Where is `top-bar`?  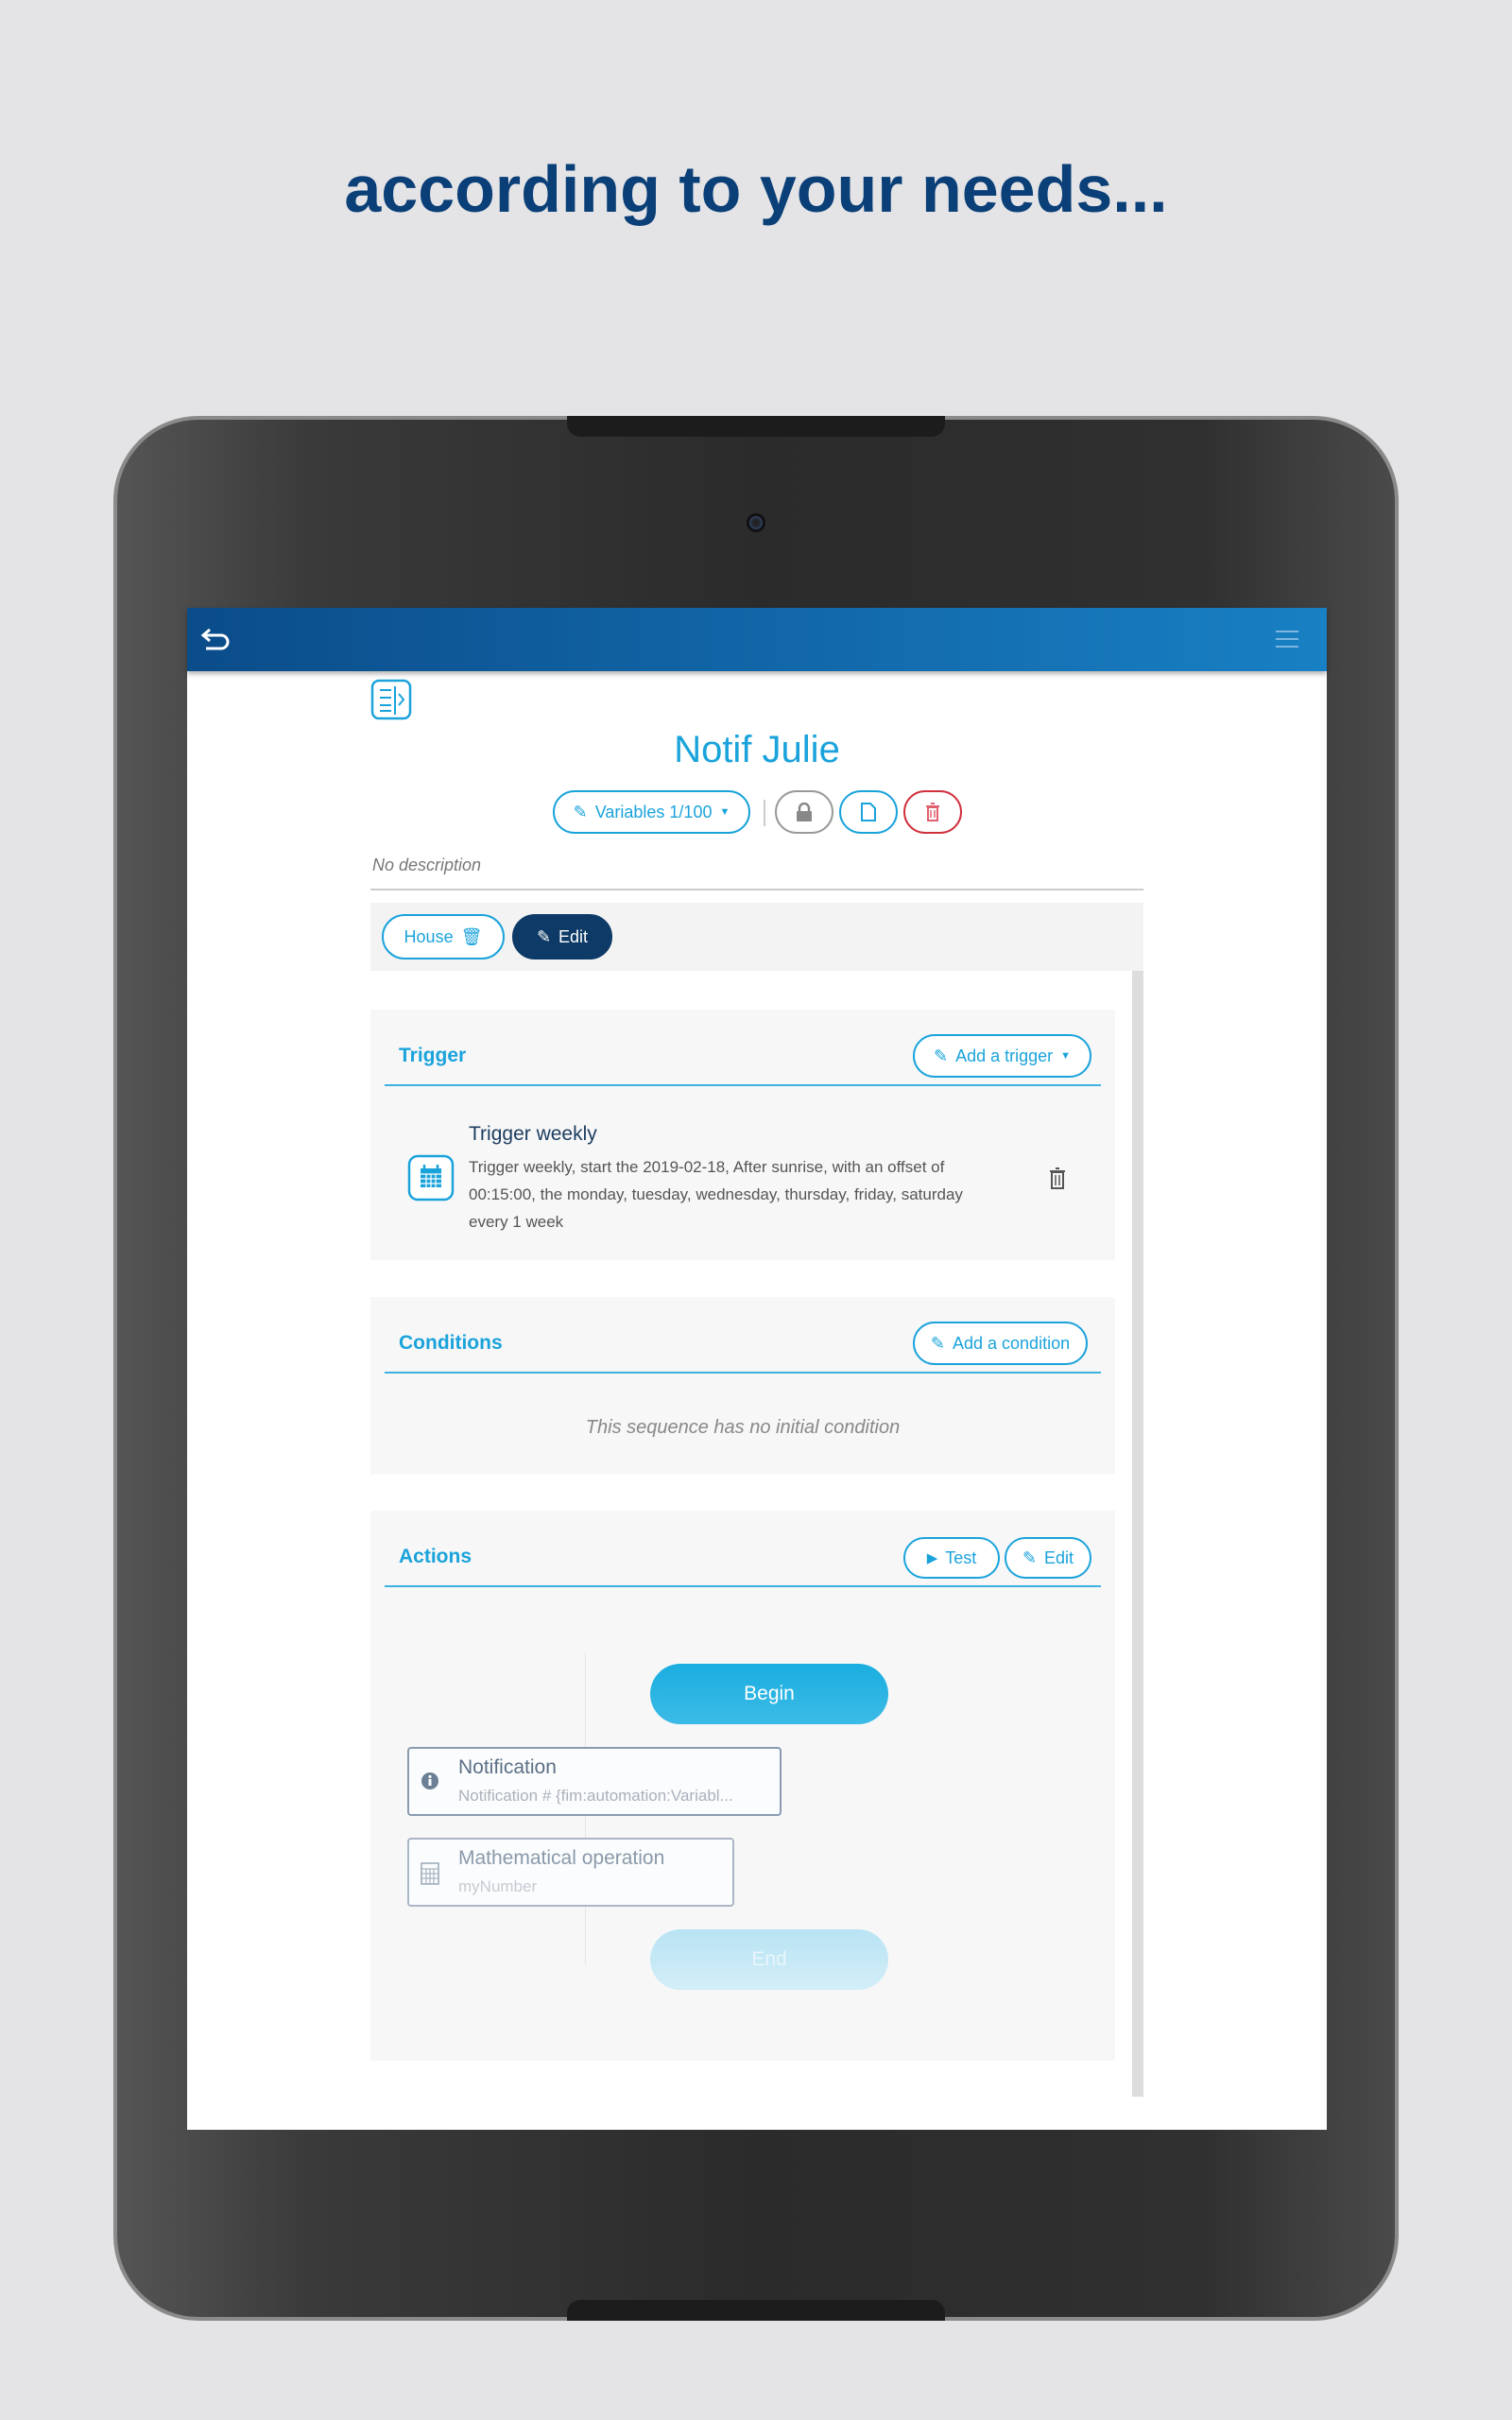
top-bar is located at coordinates (757, 639).